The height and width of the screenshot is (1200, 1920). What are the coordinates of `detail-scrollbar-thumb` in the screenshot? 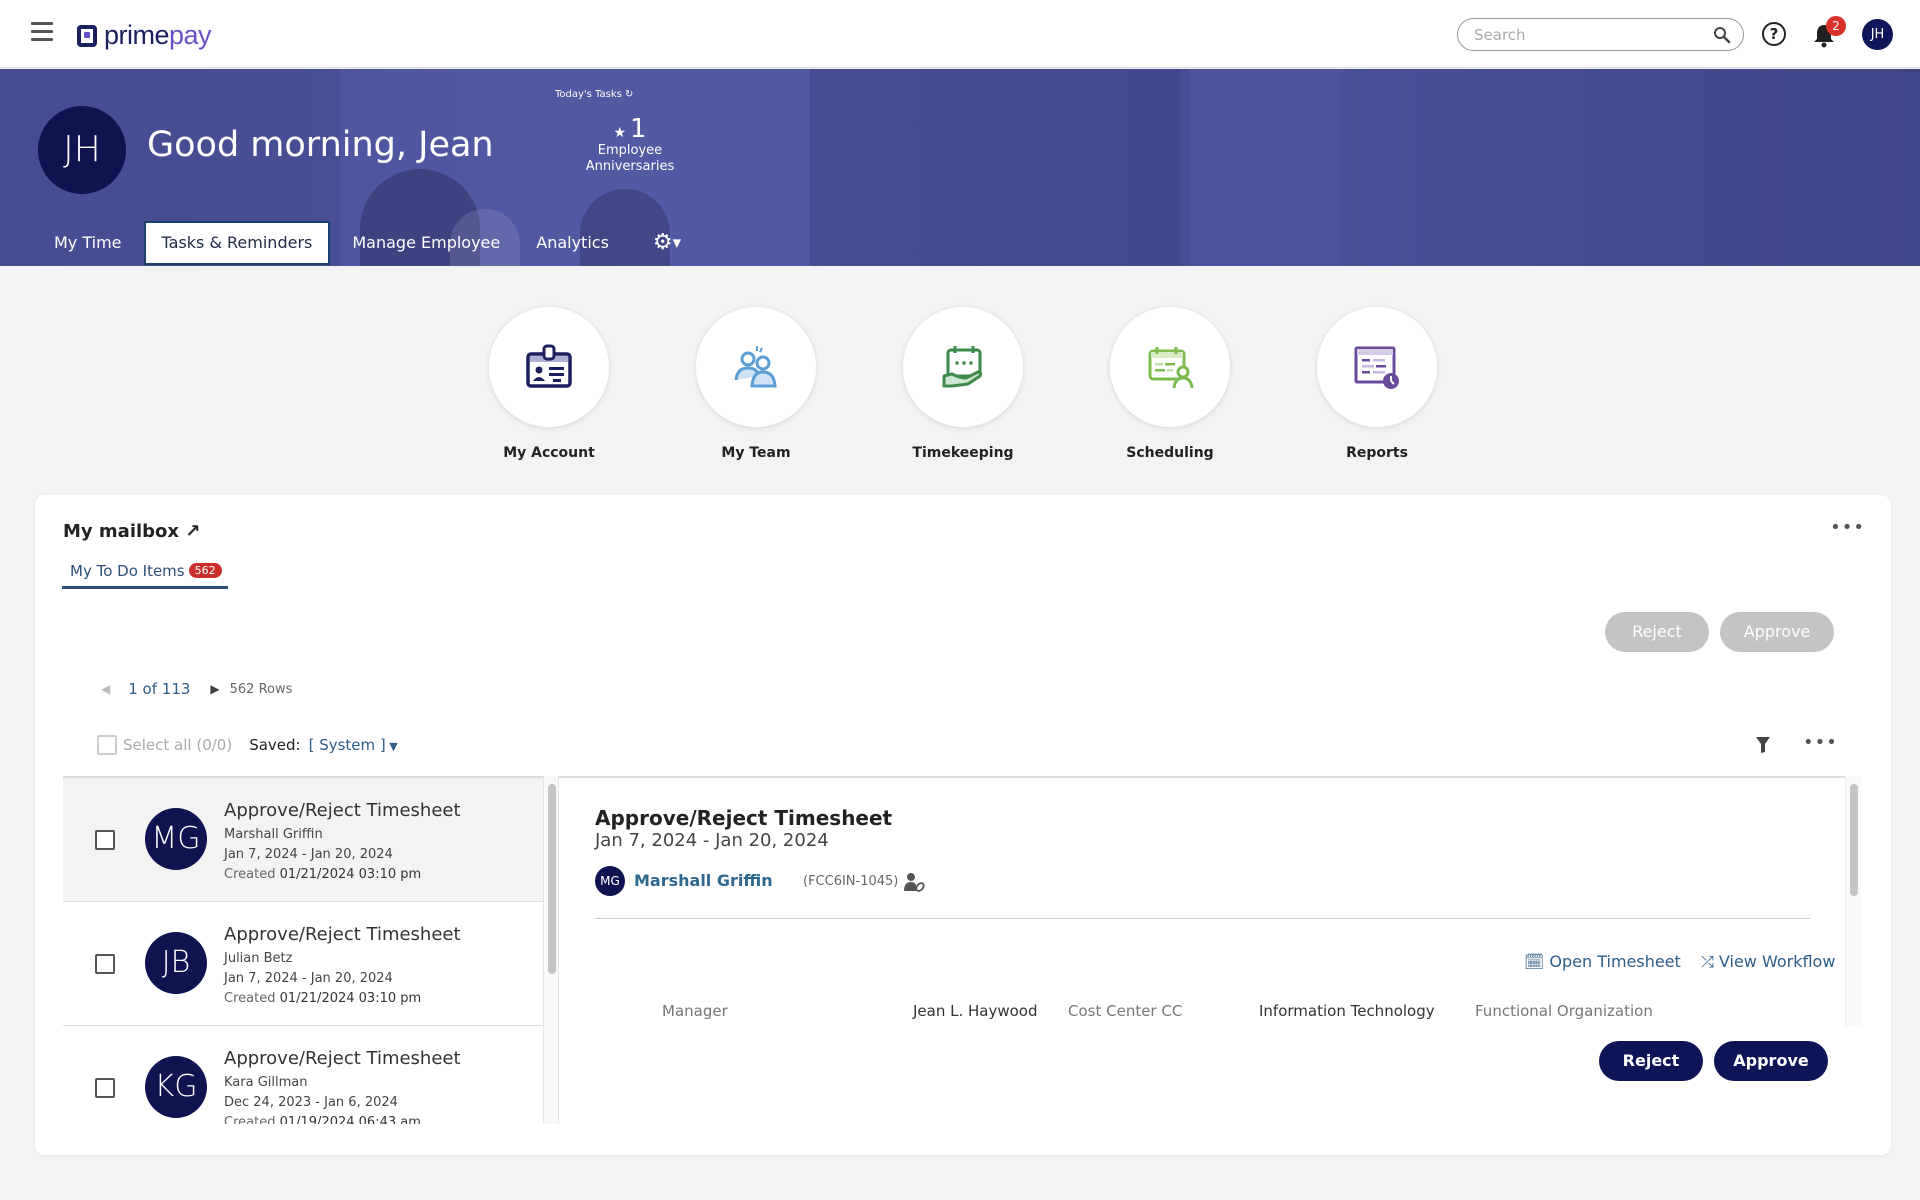 It's located at (1854, 840).